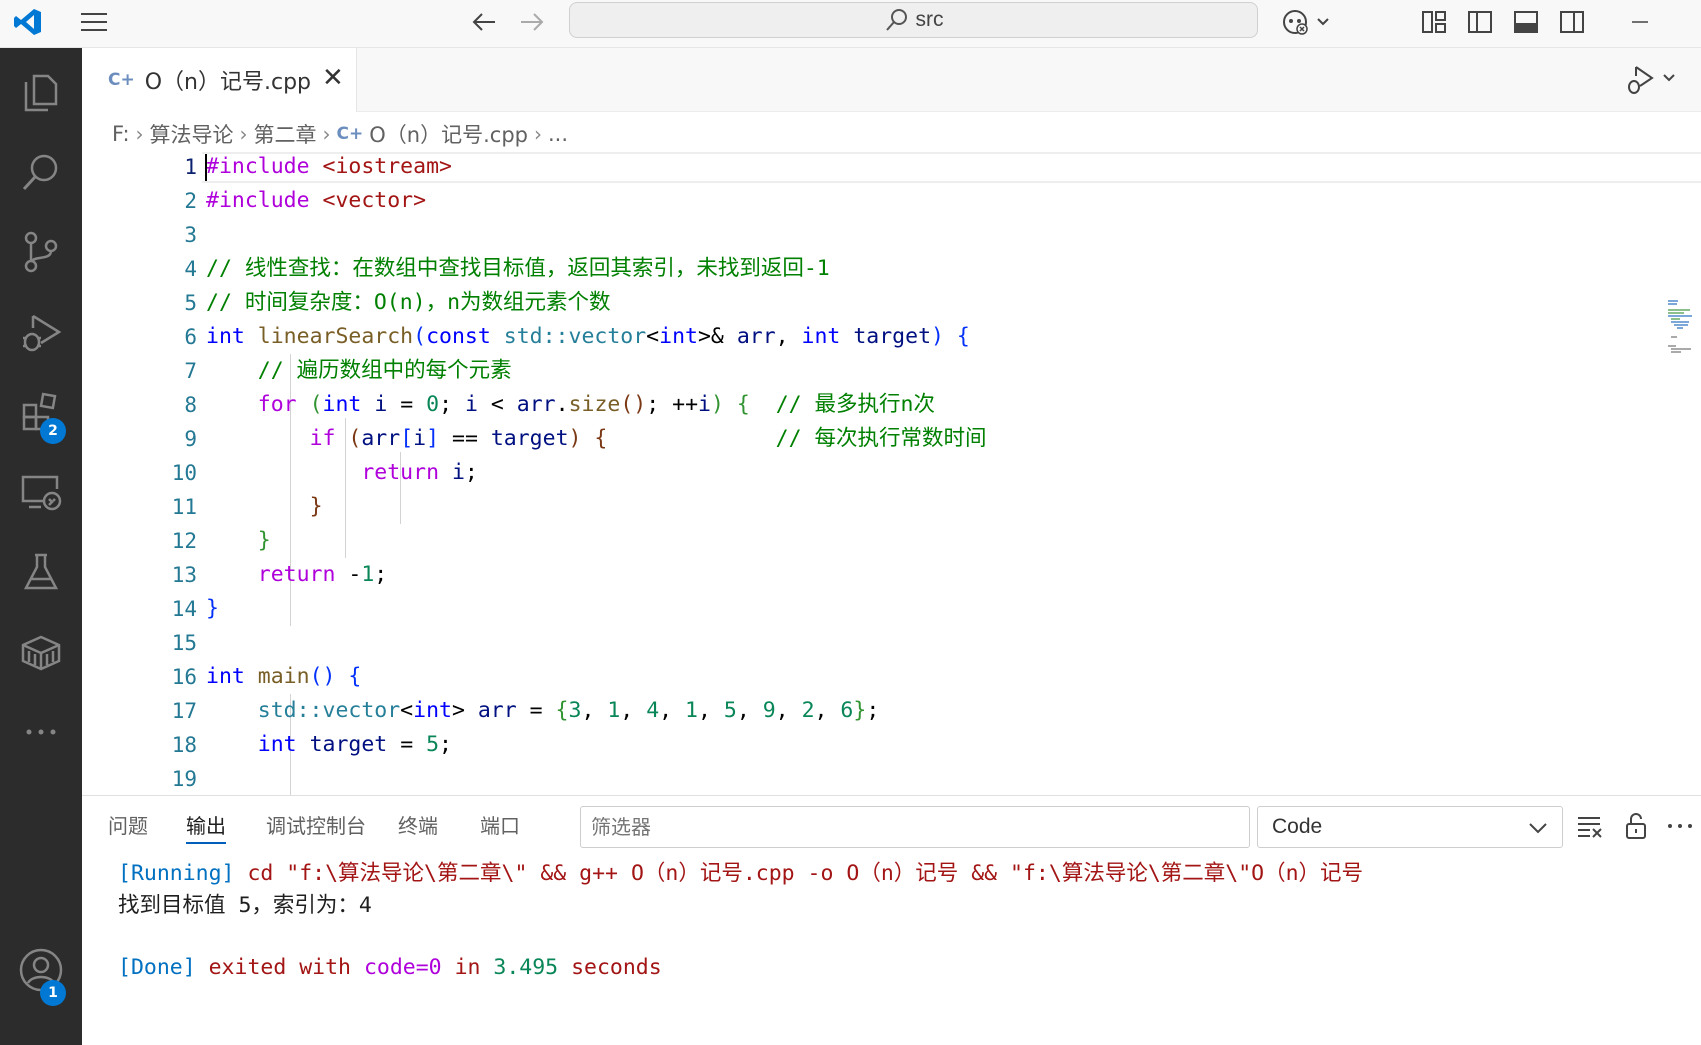 The height and width of the screenshot is (1045, 1701). I want to click on code-line: 2 #include <vector>, so click(872, 201).